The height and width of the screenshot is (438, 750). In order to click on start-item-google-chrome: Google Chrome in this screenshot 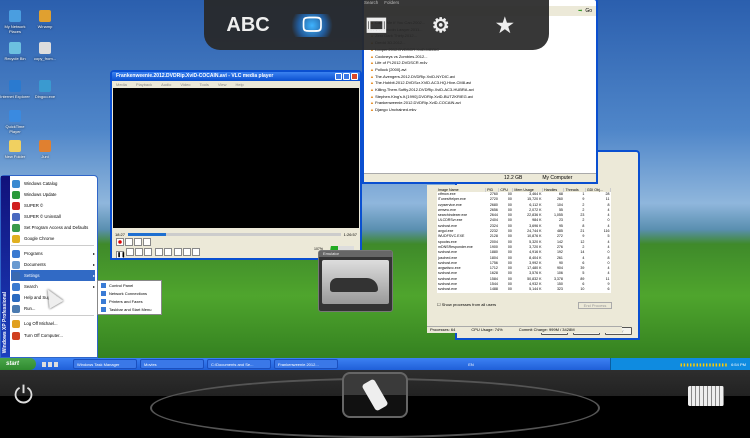, I will do `click(53, 238)`.